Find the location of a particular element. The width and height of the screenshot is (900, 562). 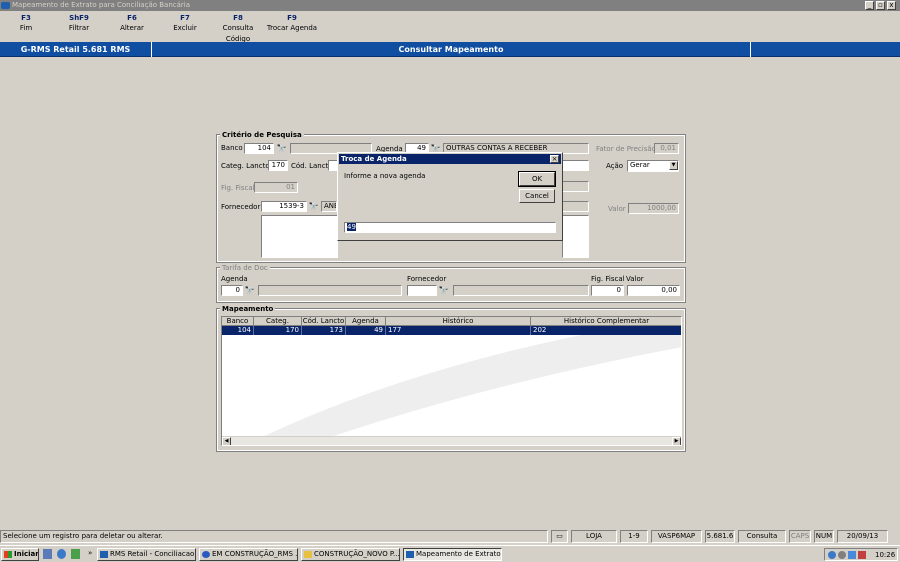

status-caps: CAPS is located at coordinates (800, 536).